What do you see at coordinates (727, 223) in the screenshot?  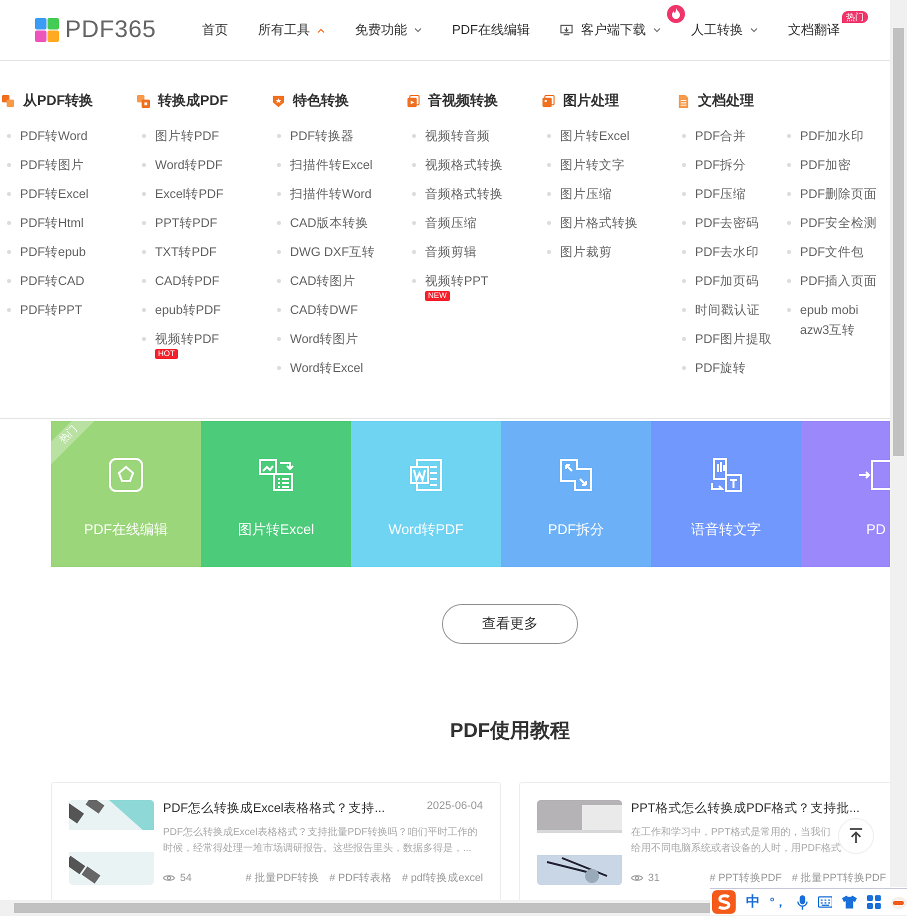 I see `tool-link: PDF去密码` at bounding box center [727, 223].